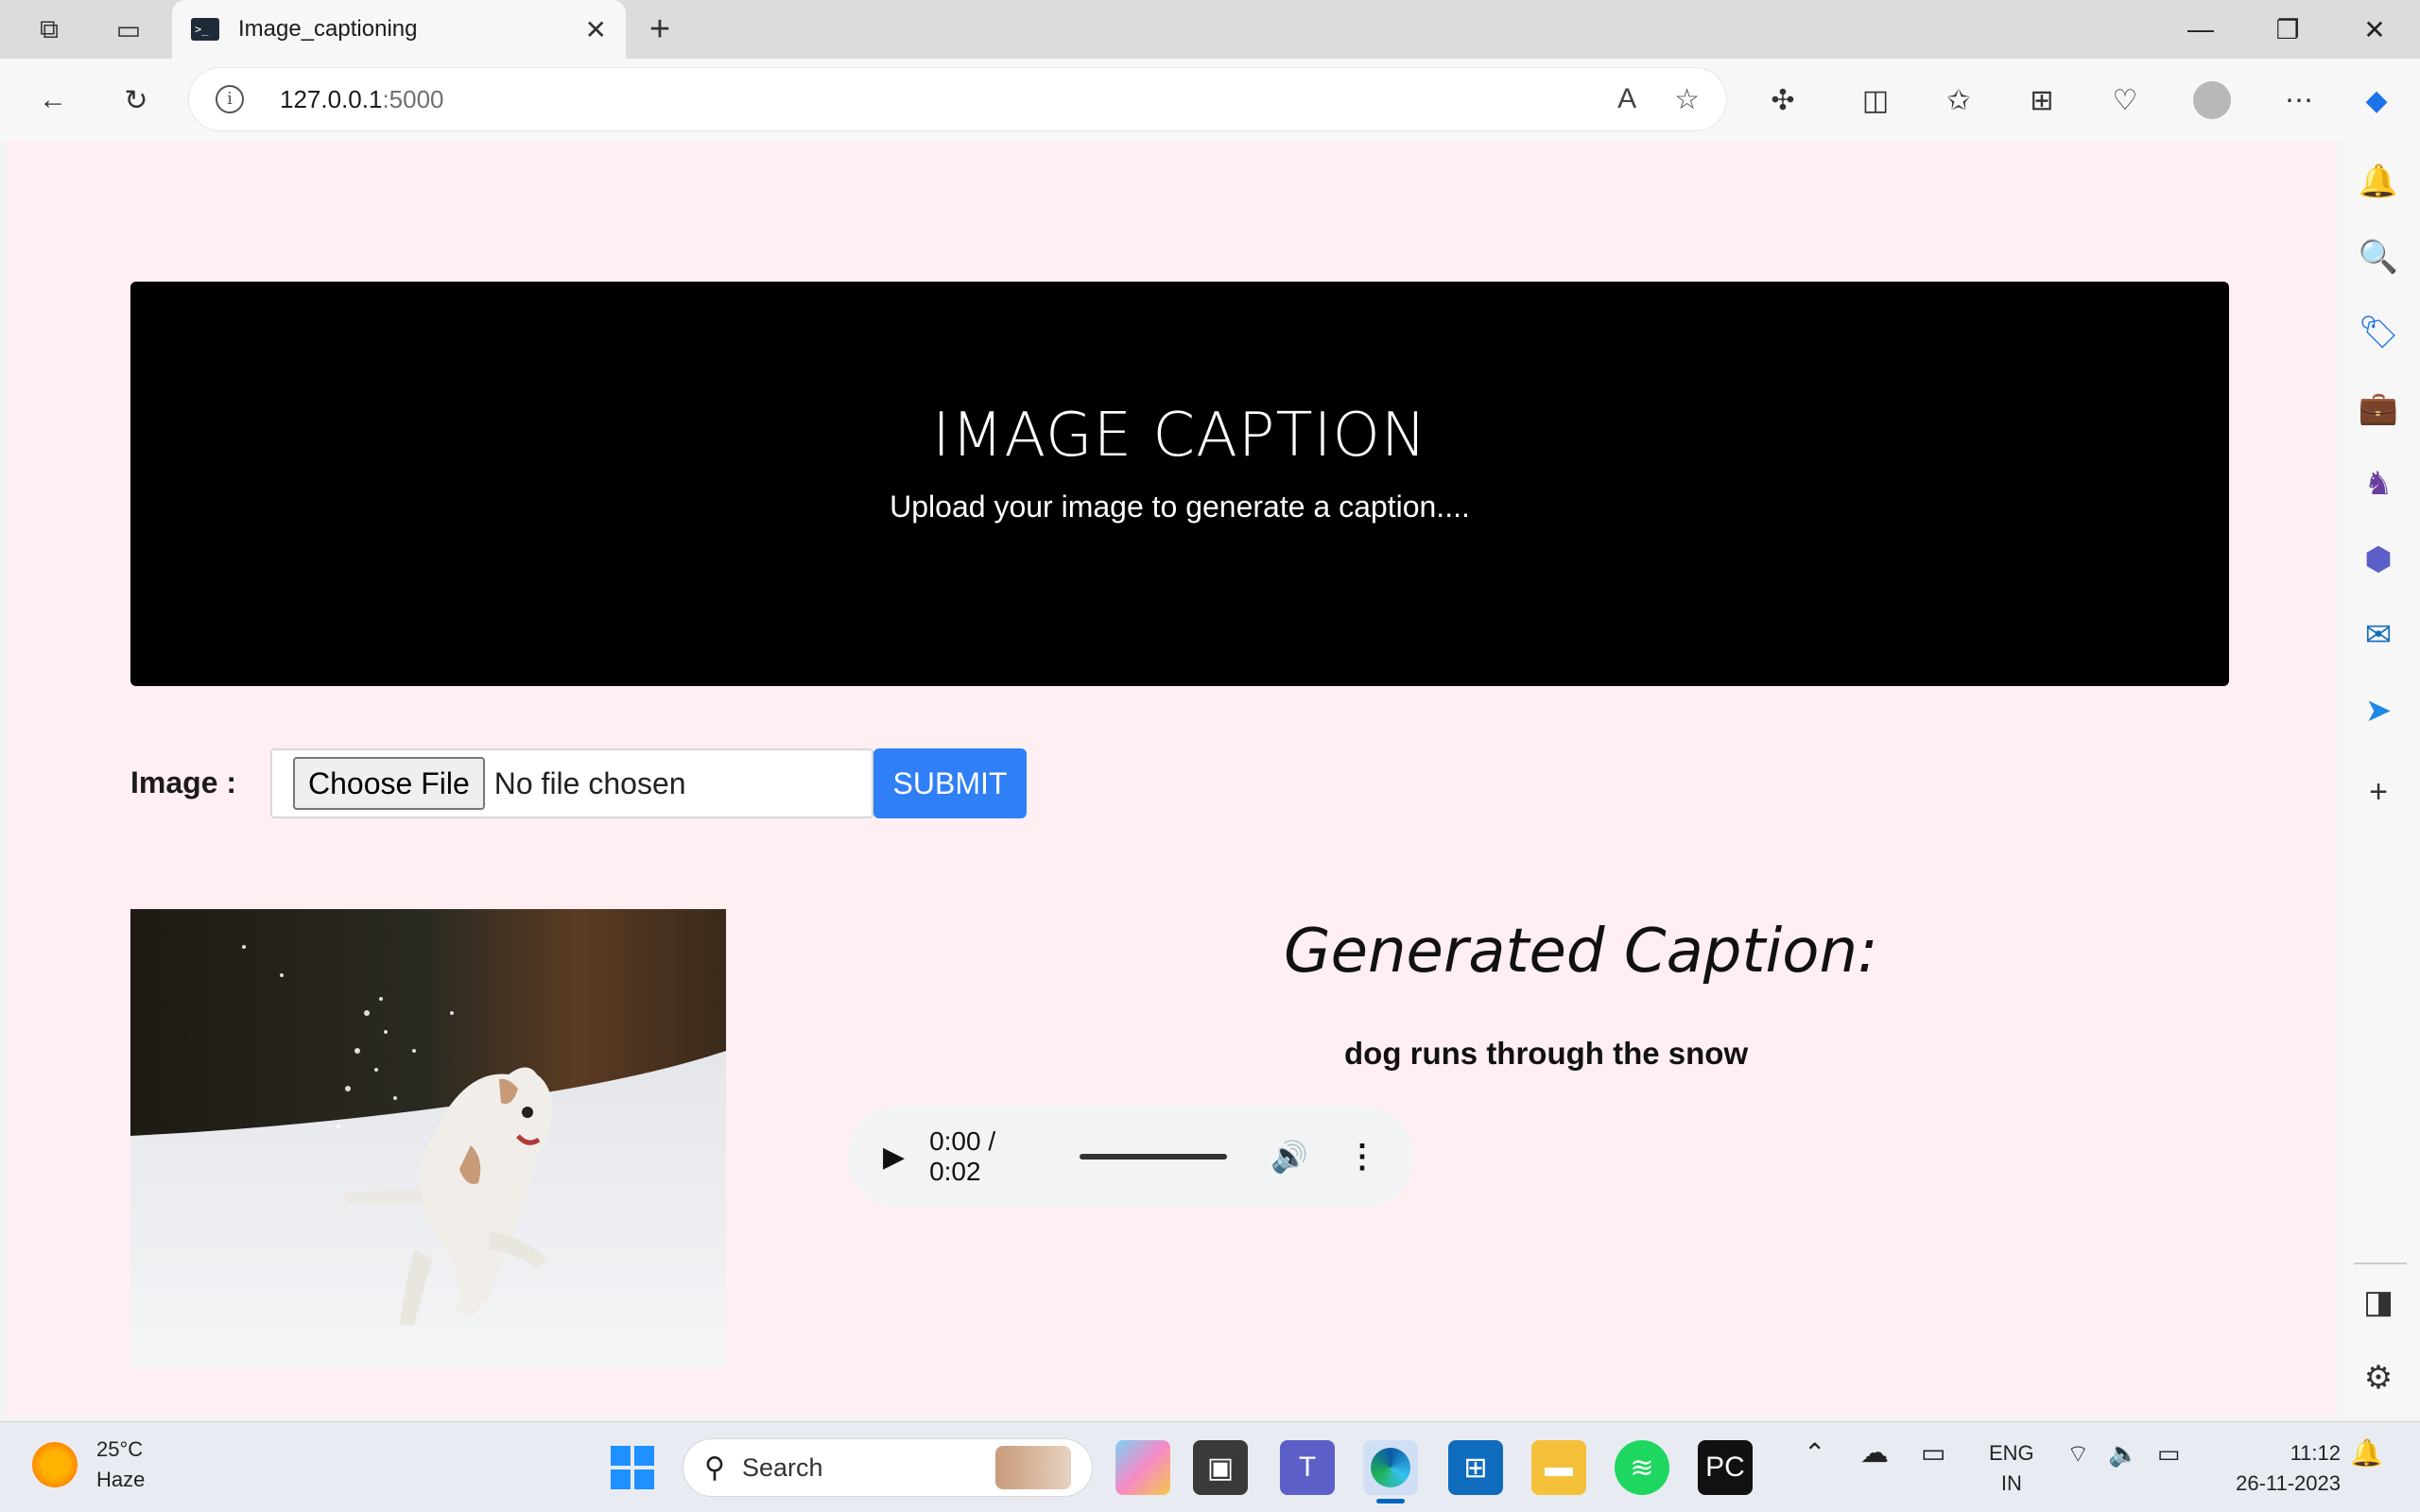  I want to click on volume-icon: 🔊, so click(1289, 1157).